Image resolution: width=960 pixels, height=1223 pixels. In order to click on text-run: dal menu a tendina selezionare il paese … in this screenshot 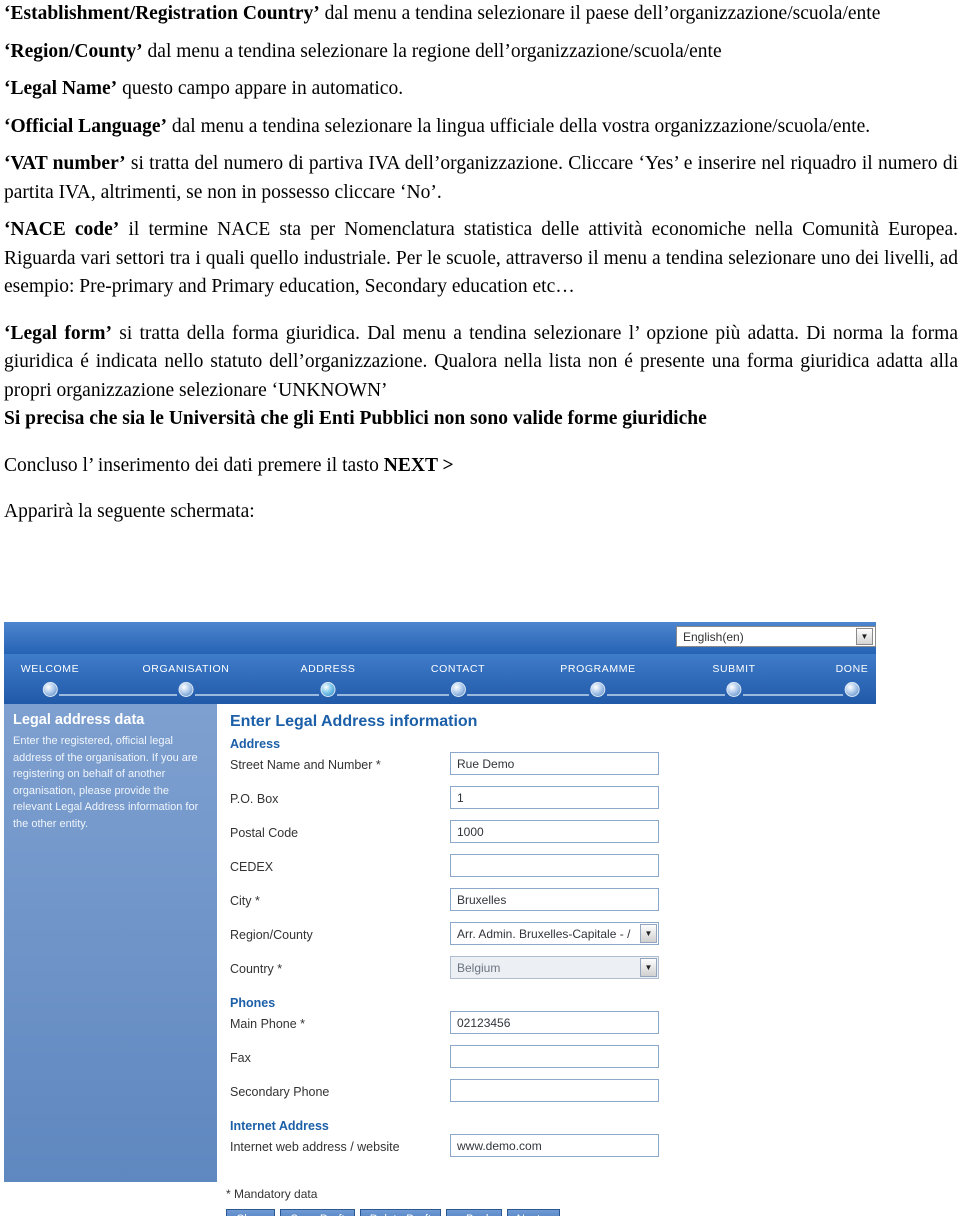, I will do `click(600, 13)`.